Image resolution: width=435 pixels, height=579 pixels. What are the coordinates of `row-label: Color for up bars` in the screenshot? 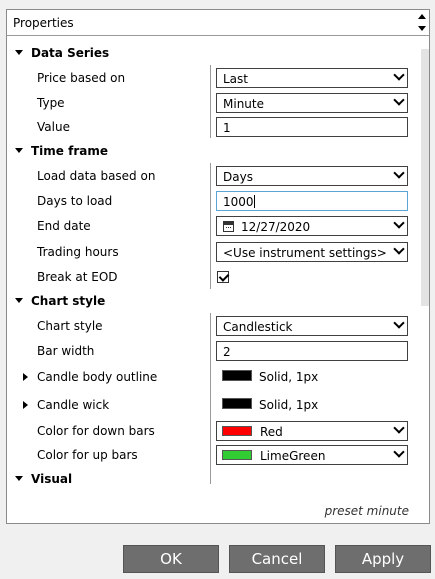 It's located at (87, 455).